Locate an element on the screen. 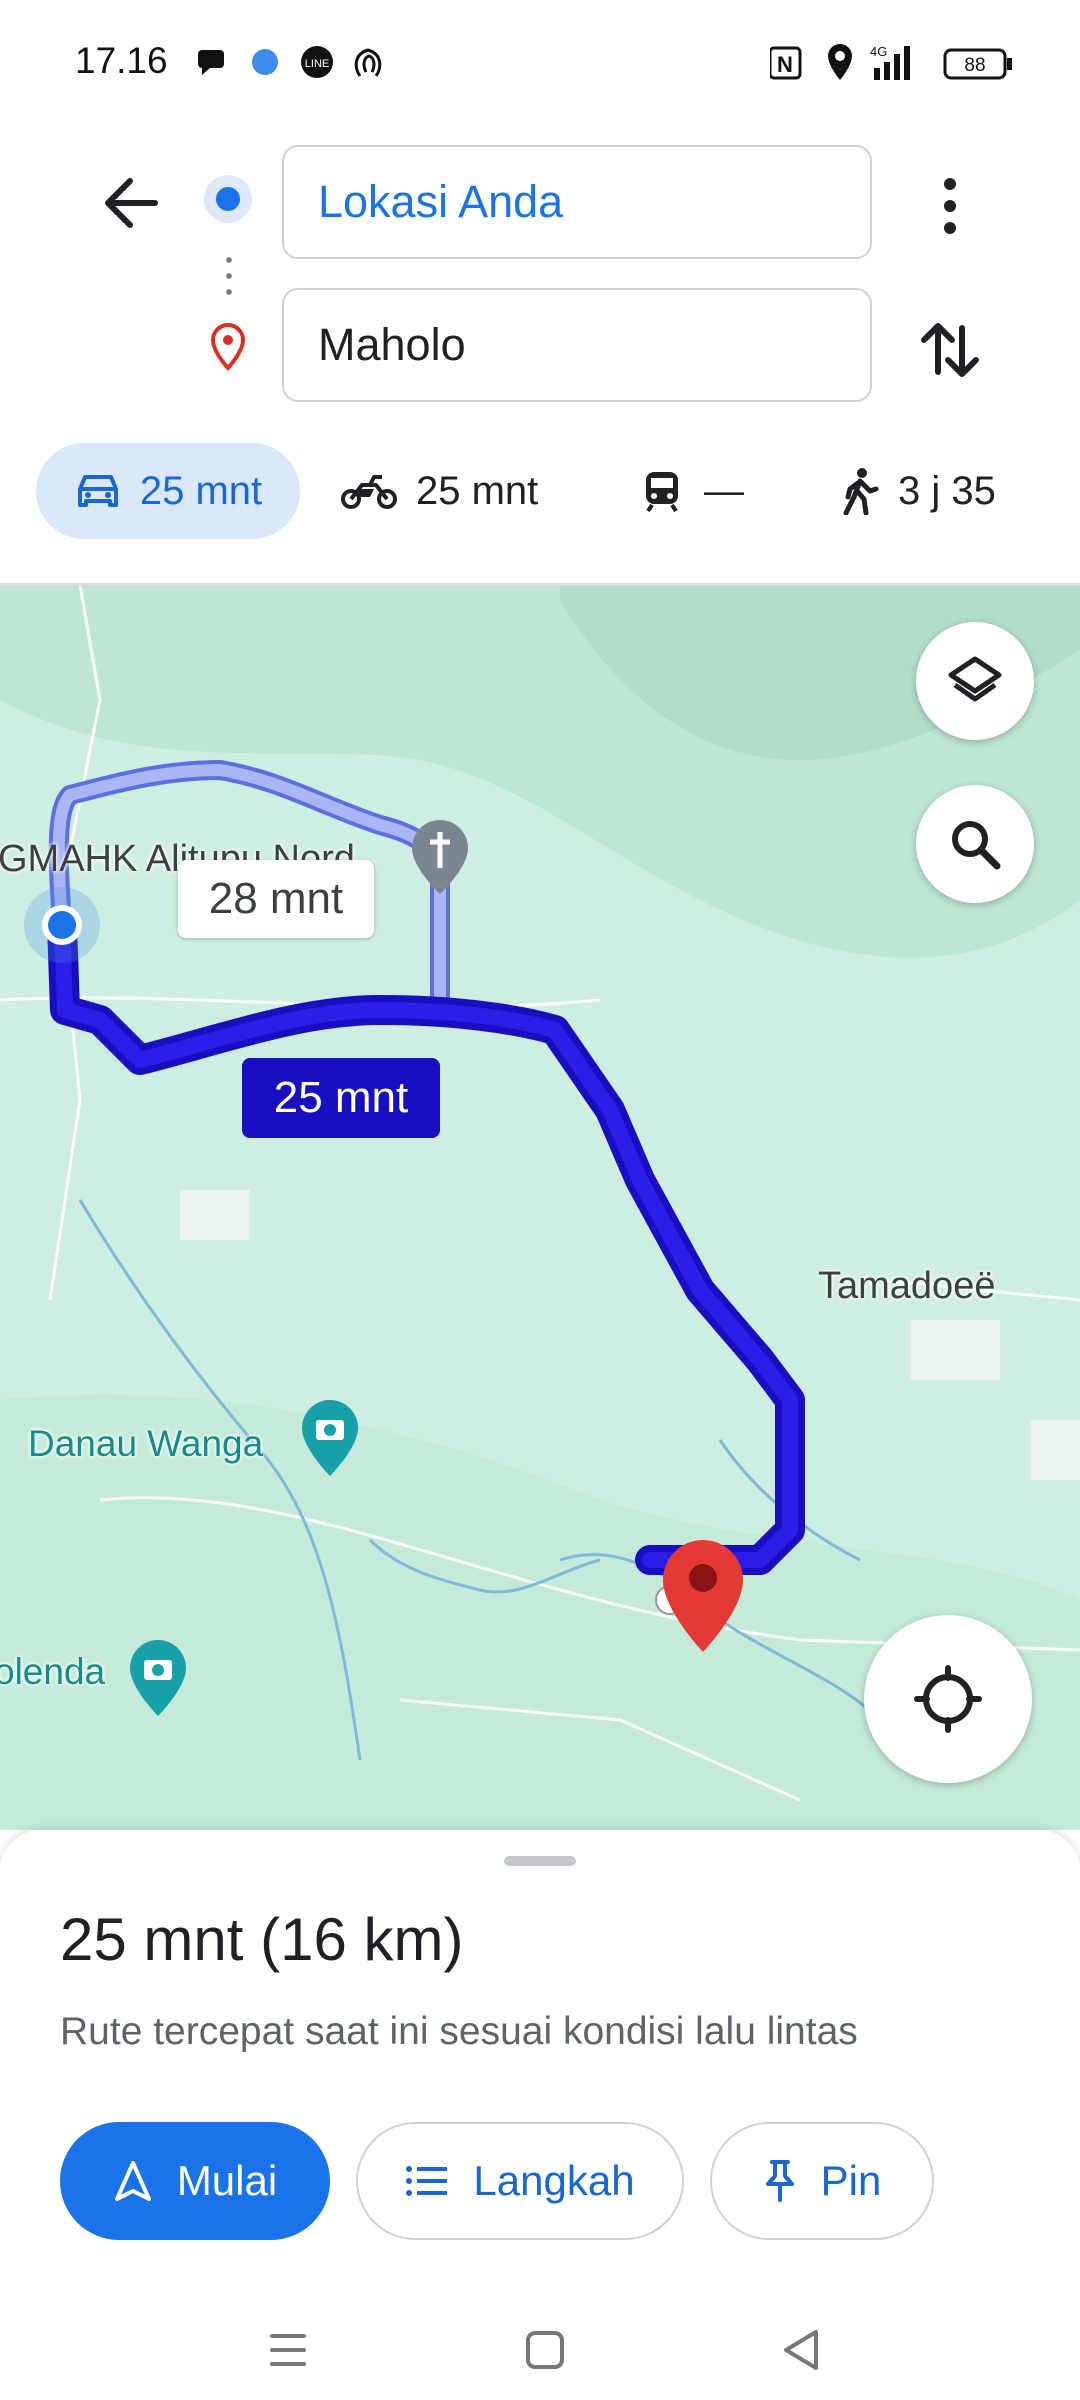 The height and width of the screenshot is (2400, 1080). destination-pin-icon is located at coordinates (228, 346).